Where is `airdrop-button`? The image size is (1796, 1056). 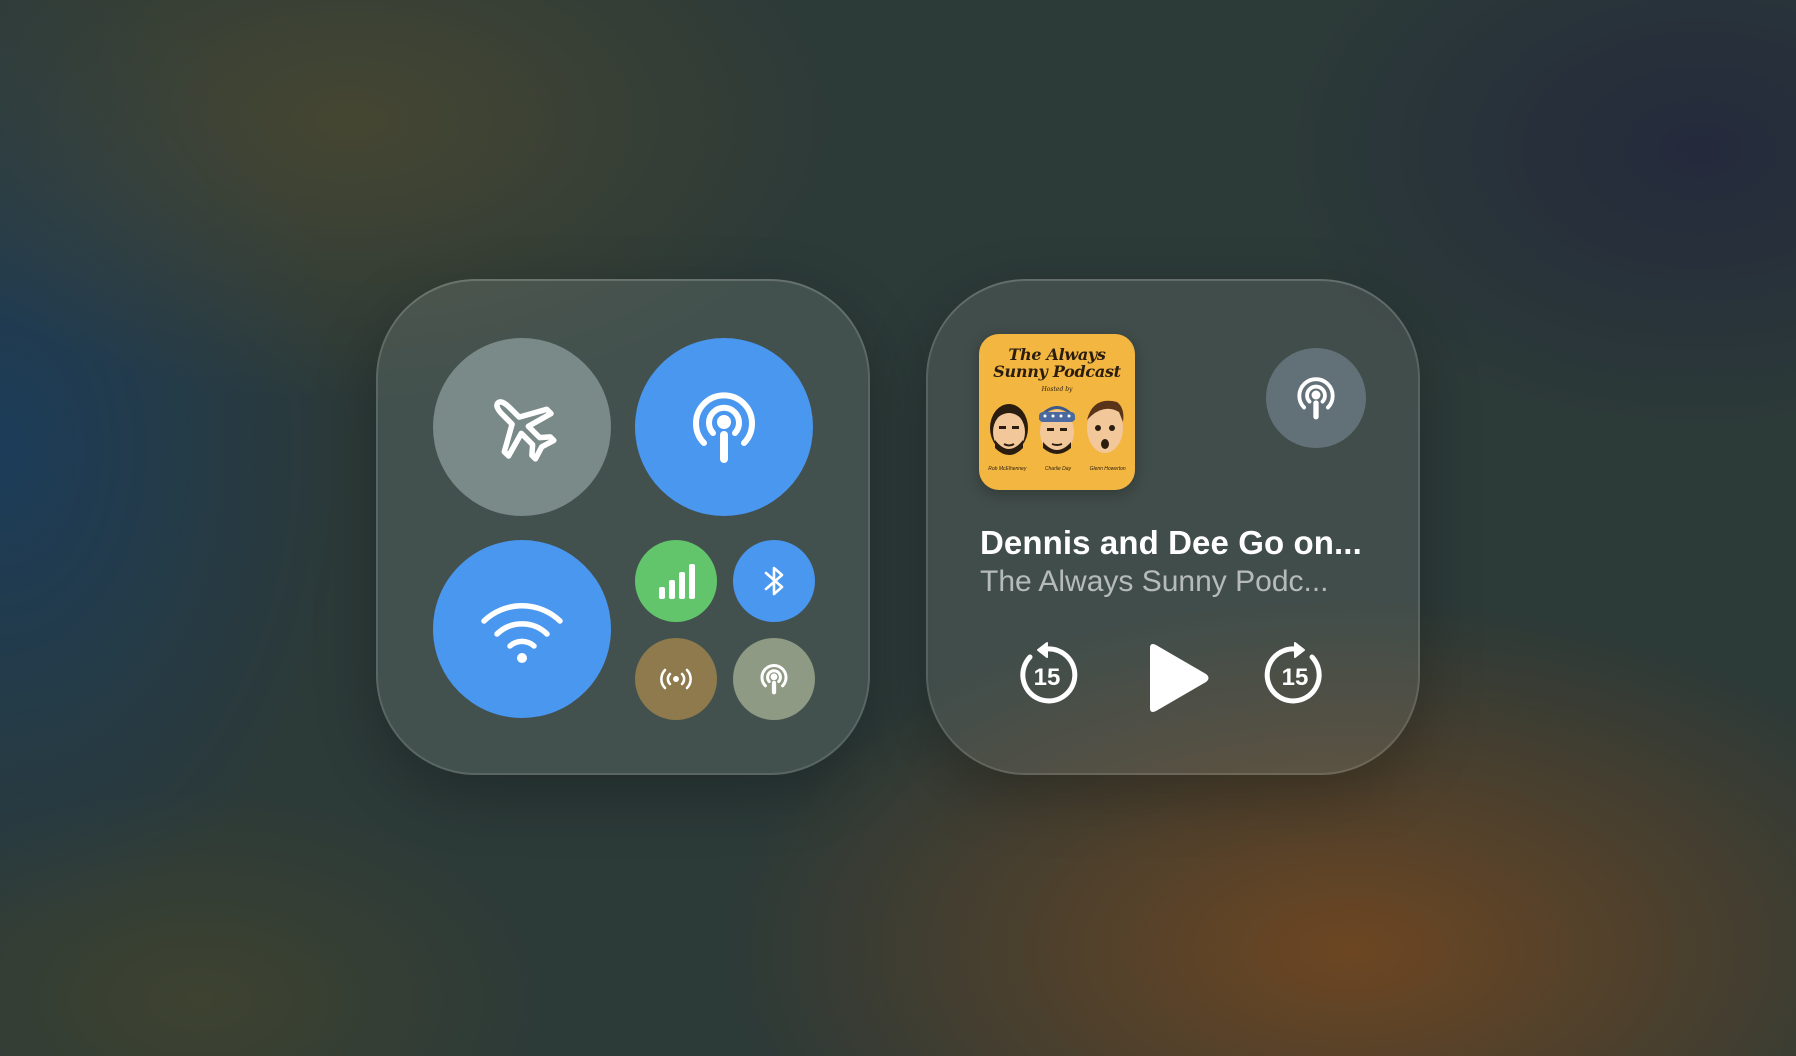 airdrop-button is located at coordinates (724, 427).